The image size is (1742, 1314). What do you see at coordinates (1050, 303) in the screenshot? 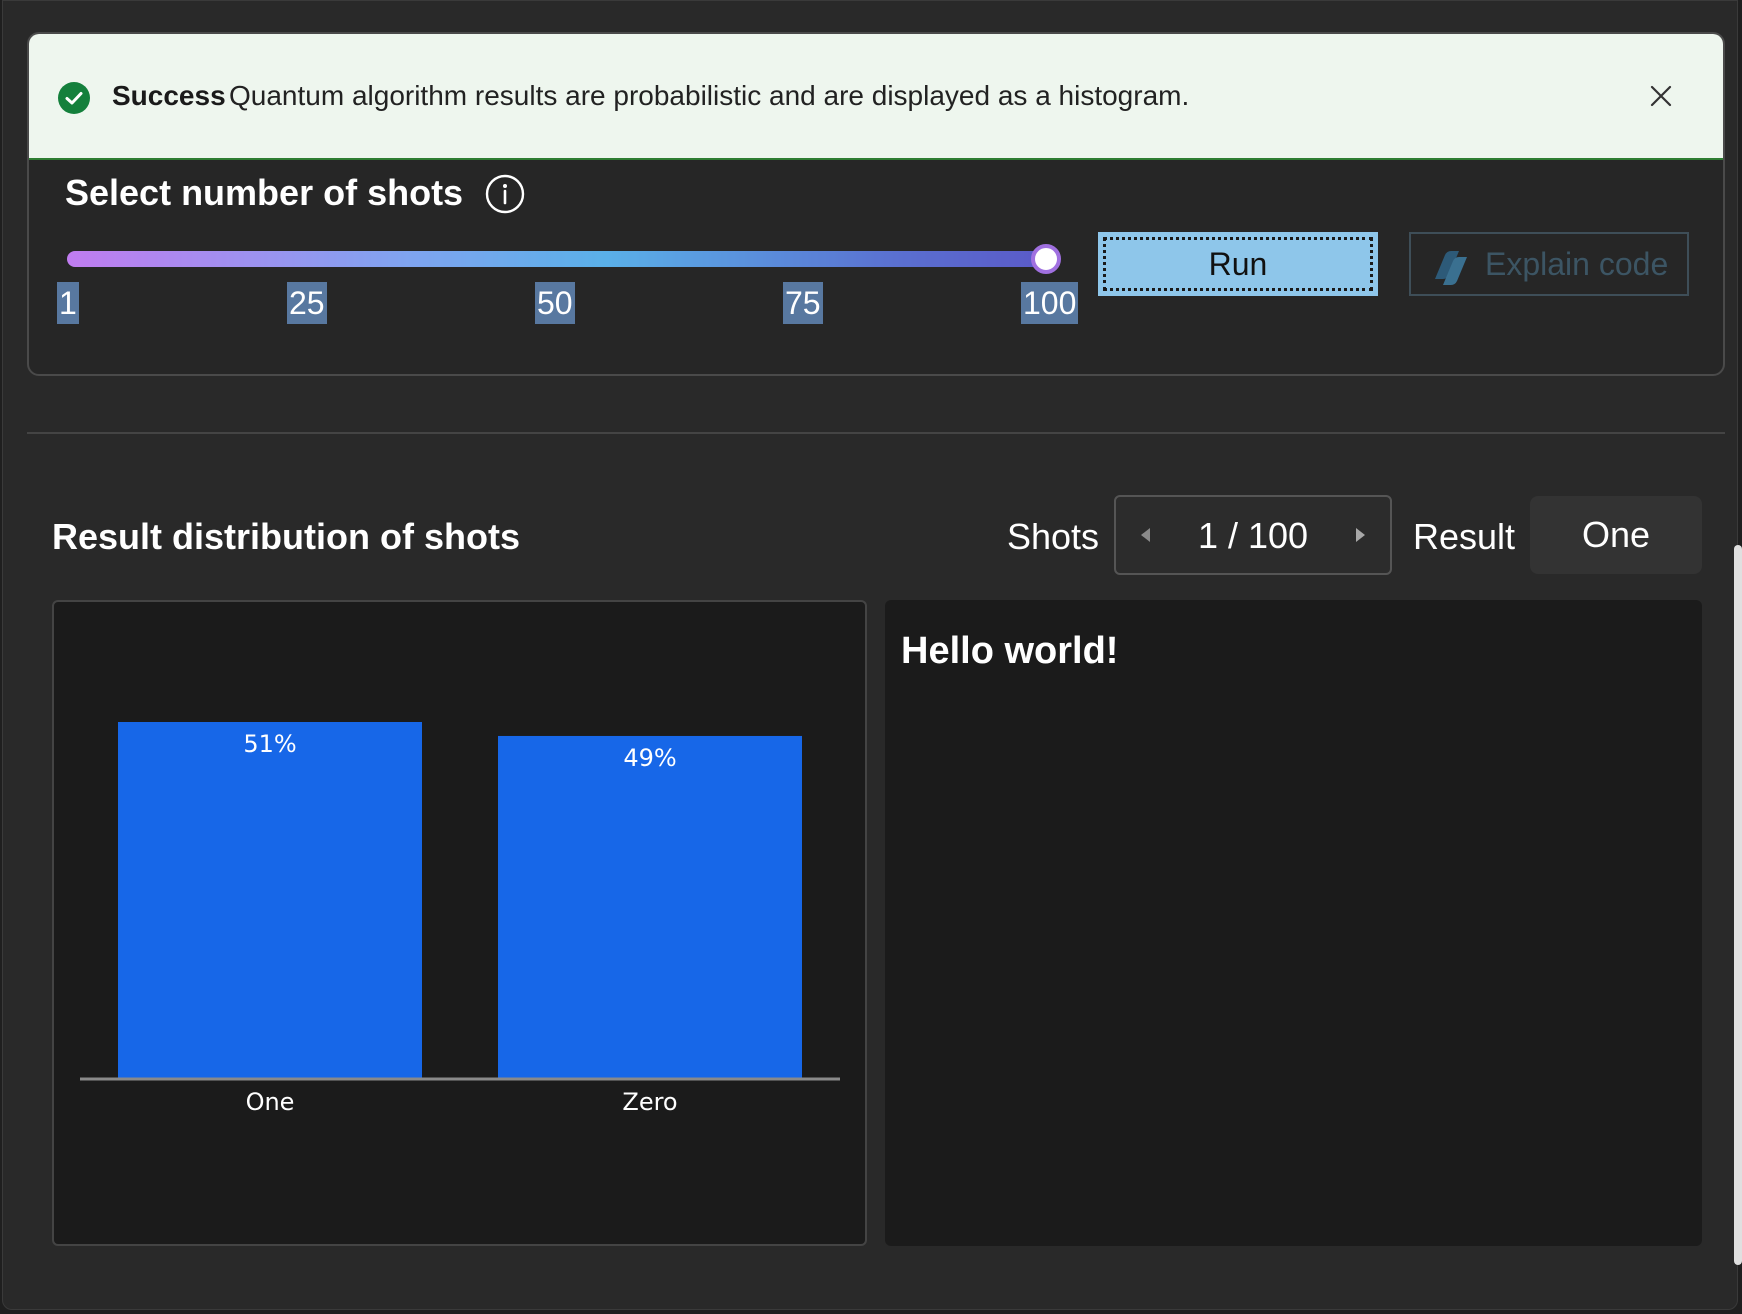
I see `slider-tick: 100` at bounding box center [1050, 303].